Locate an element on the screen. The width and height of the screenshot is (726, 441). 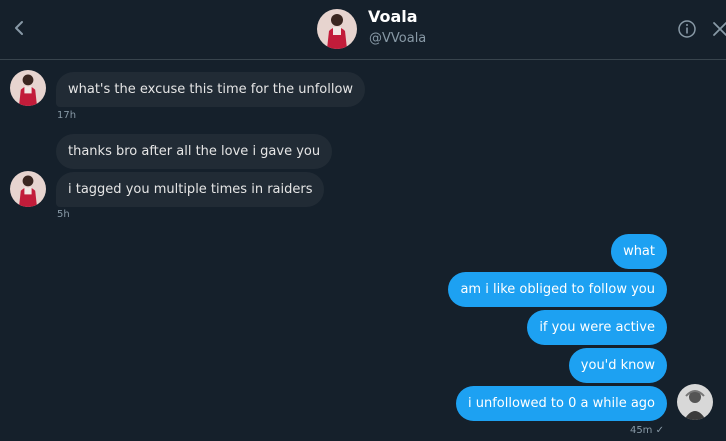
message-text: thanks bro after all the love i gave you is located at coordinates (194, 151).